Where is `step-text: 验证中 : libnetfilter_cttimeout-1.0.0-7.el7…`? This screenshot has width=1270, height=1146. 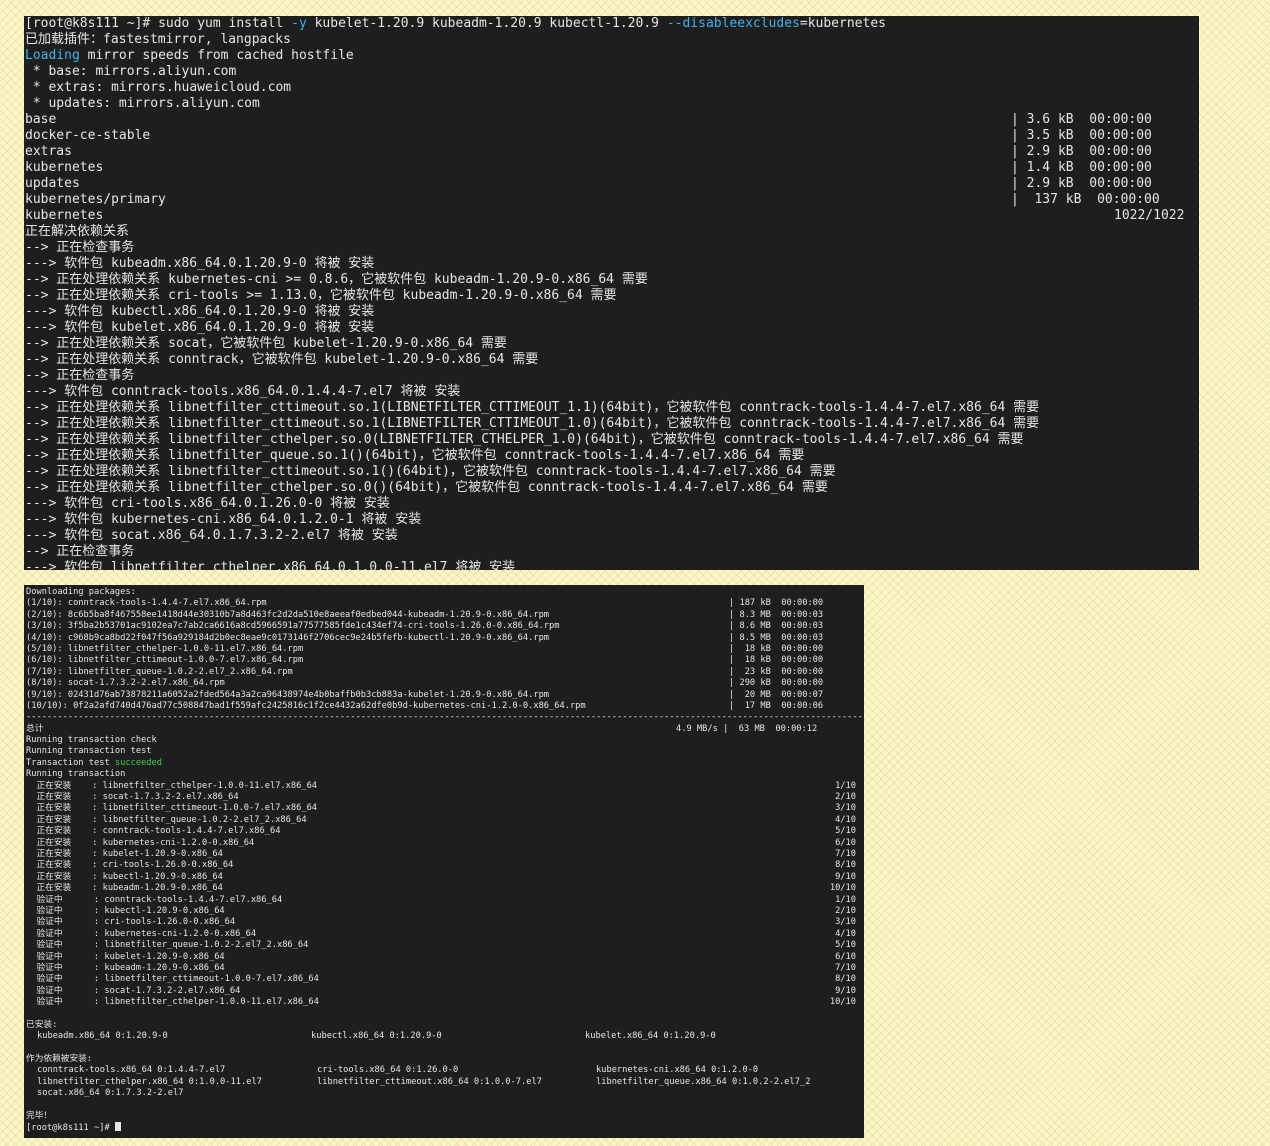 step-text: 验证中 : libnetfilter_cttimeout-1.0.0-7.el7… is located at coordinates (172, 979).